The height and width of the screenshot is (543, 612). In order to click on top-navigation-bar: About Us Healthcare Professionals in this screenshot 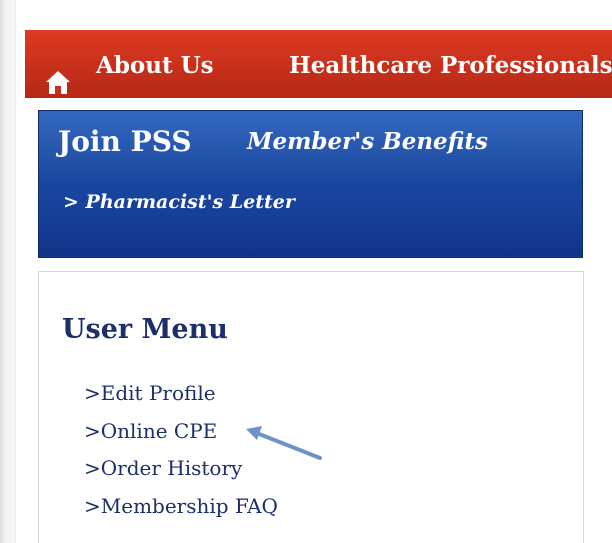, I will do `click(318, 64)`.